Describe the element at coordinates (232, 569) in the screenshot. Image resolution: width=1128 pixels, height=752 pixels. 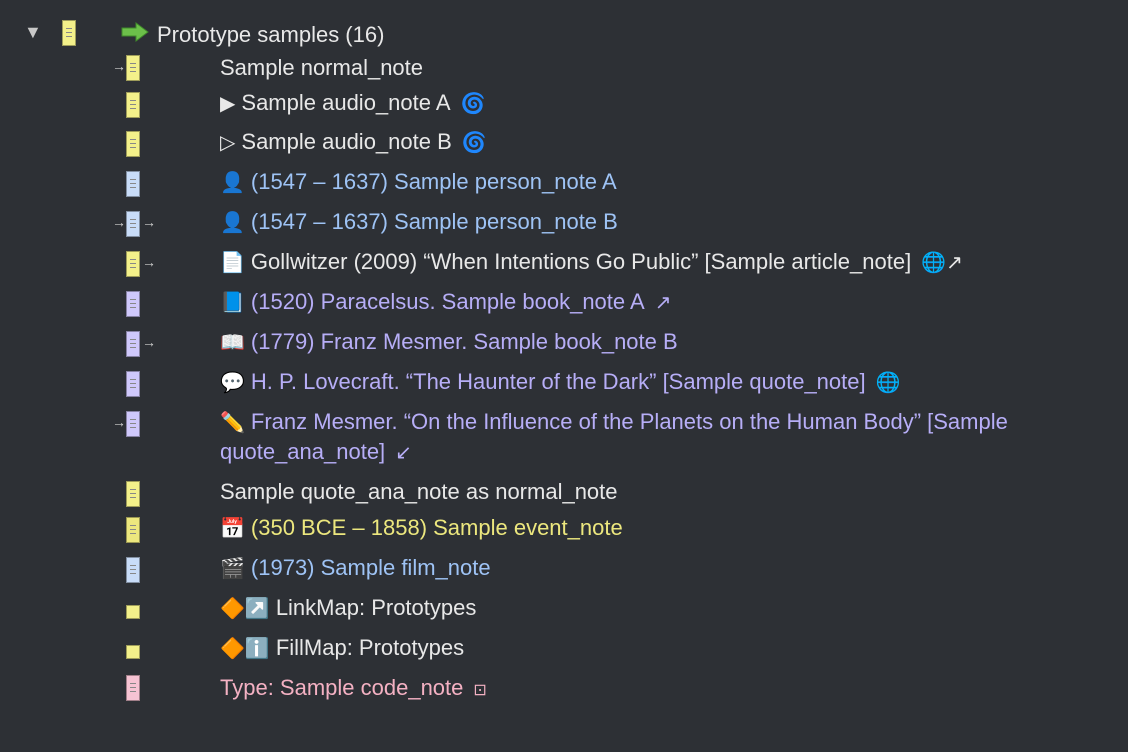
I see `clapperboard-icon: 🎬` at that location.